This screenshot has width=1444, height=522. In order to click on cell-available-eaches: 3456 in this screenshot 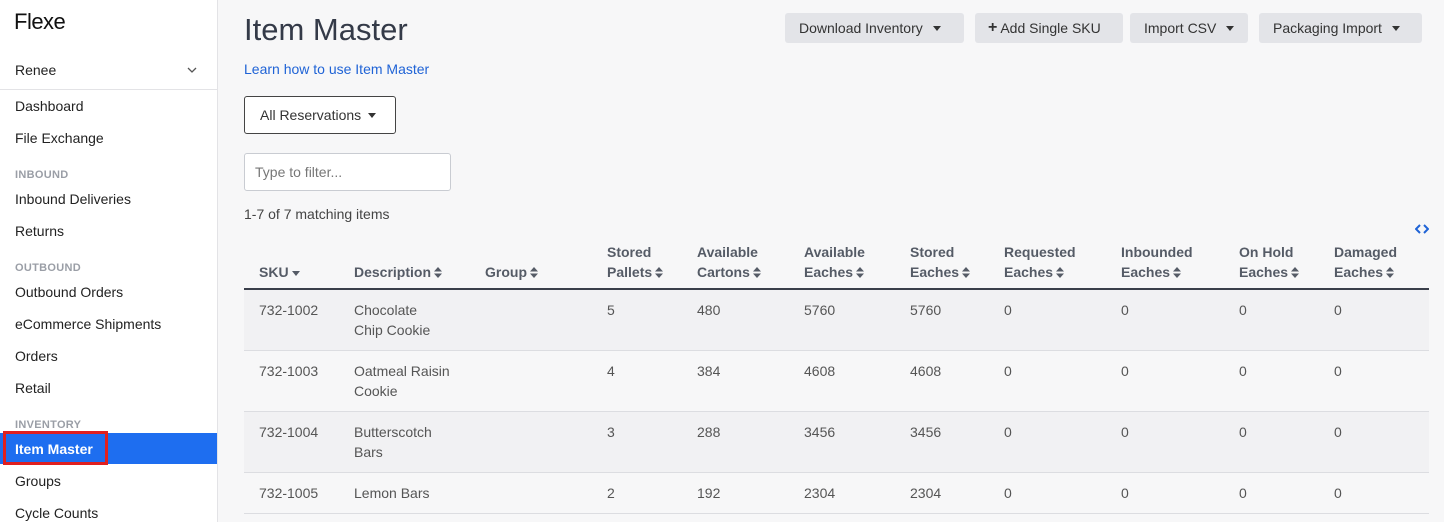, I will do `click(820, 432)`.